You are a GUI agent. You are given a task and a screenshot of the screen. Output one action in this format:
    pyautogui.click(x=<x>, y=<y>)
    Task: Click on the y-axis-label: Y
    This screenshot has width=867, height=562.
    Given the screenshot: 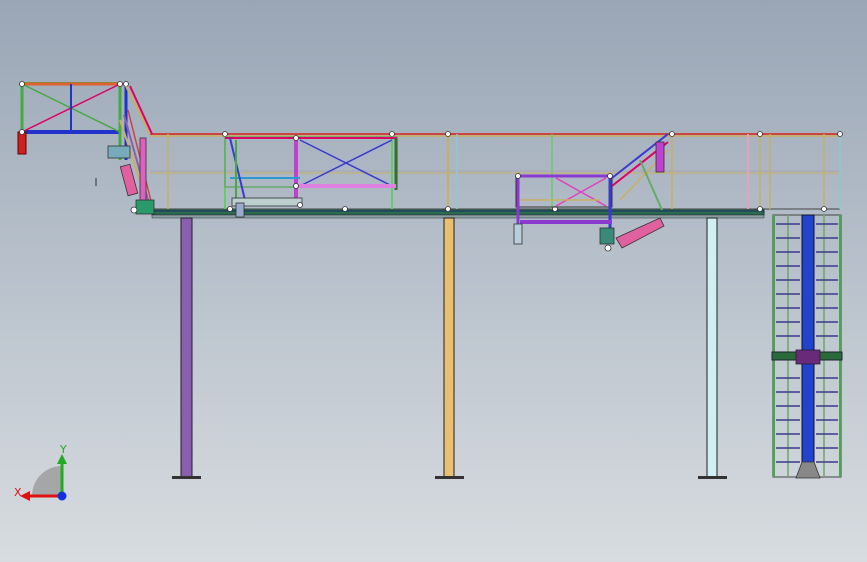 What is the action you would take?
    pyautogui.click(x=63, y=449)
    